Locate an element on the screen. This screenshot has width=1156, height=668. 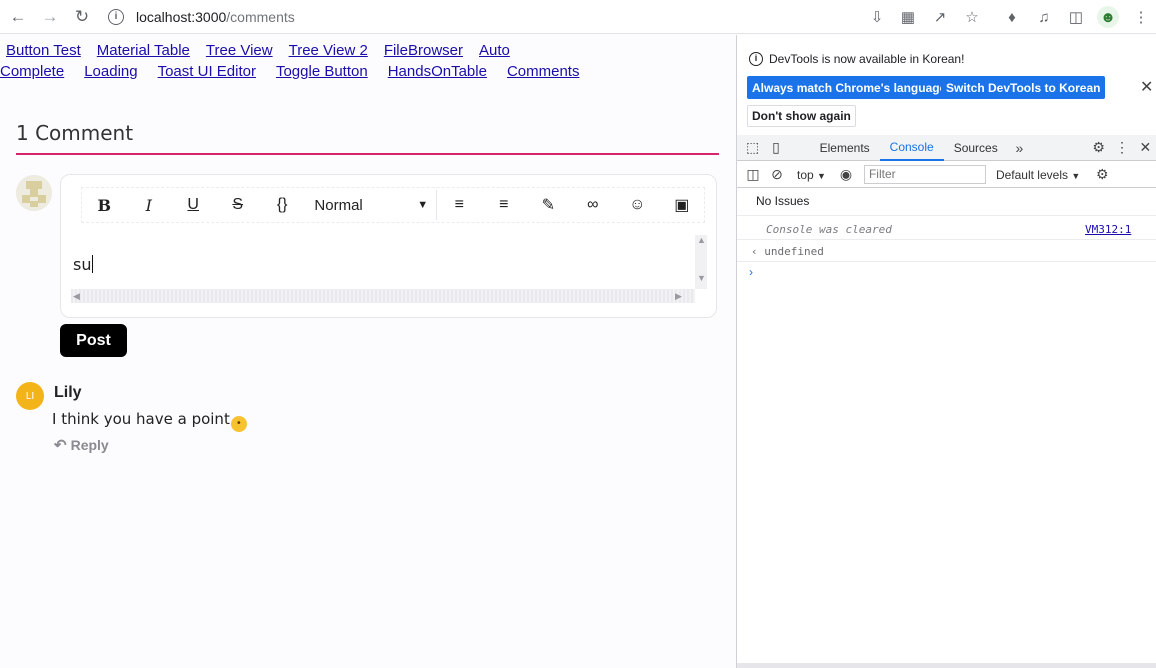
more-tabs-icon: » is located at coordinates (1019, 148).